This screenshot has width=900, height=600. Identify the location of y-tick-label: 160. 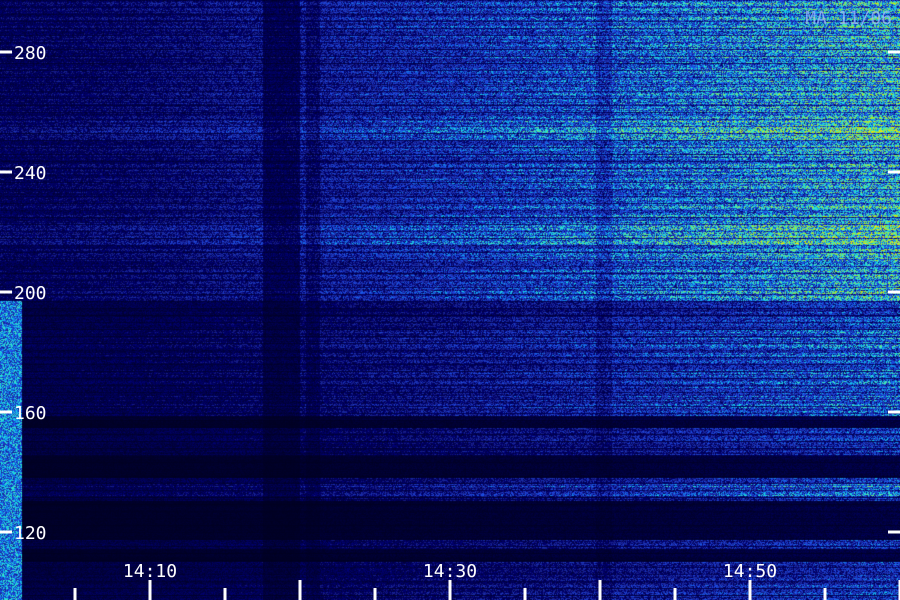
(30, 413).